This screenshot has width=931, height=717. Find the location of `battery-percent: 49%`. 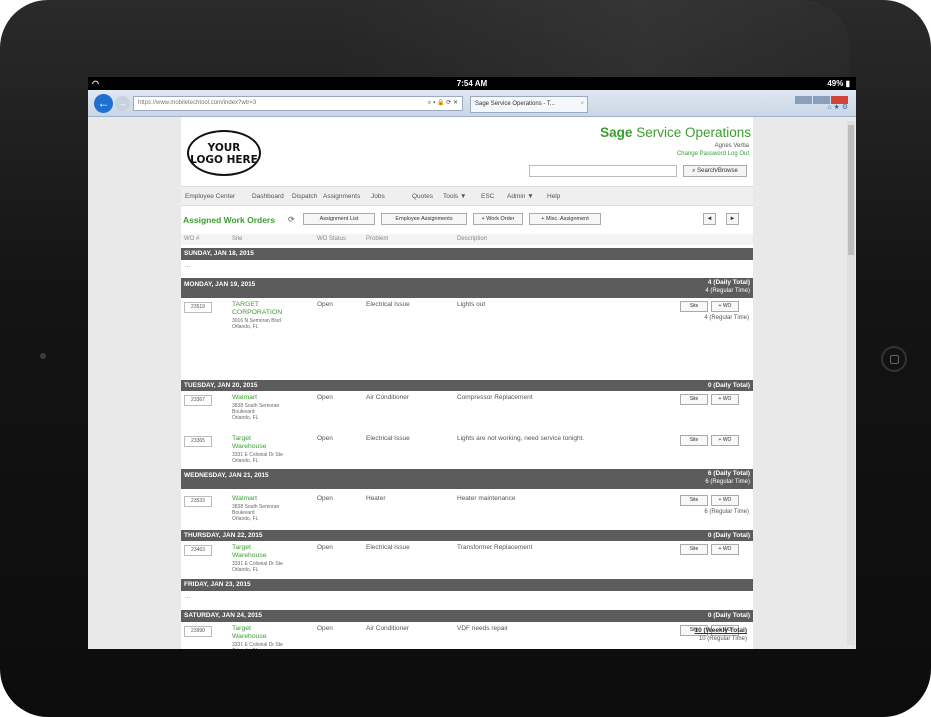

battery-percent: 49% is located at coordinates (835, 83).